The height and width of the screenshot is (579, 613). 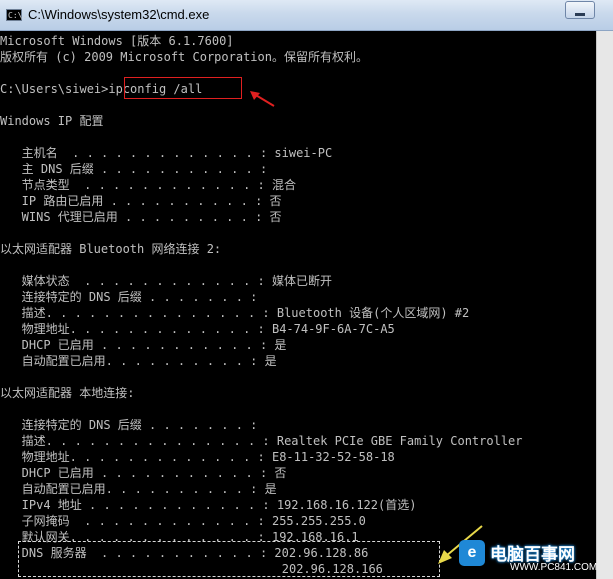 What do you see at coordinates (117, 41) in the screenshot?
I see `console-line: Microsoft Windows [版本 6.1.7600]` at bounding box center [117, 41].